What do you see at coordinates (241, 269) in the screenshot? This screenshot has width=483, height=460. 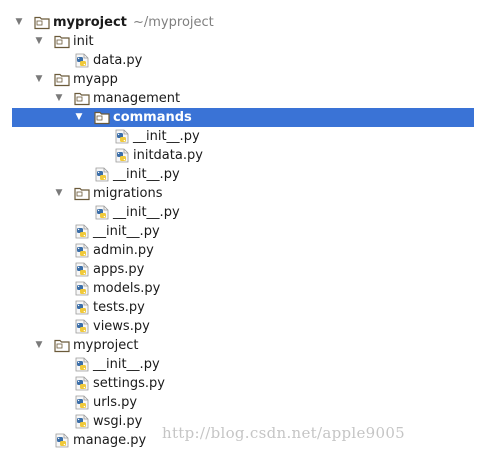 I see `tree-row-apps-py: apps.py` at bounding box center [241, 269].